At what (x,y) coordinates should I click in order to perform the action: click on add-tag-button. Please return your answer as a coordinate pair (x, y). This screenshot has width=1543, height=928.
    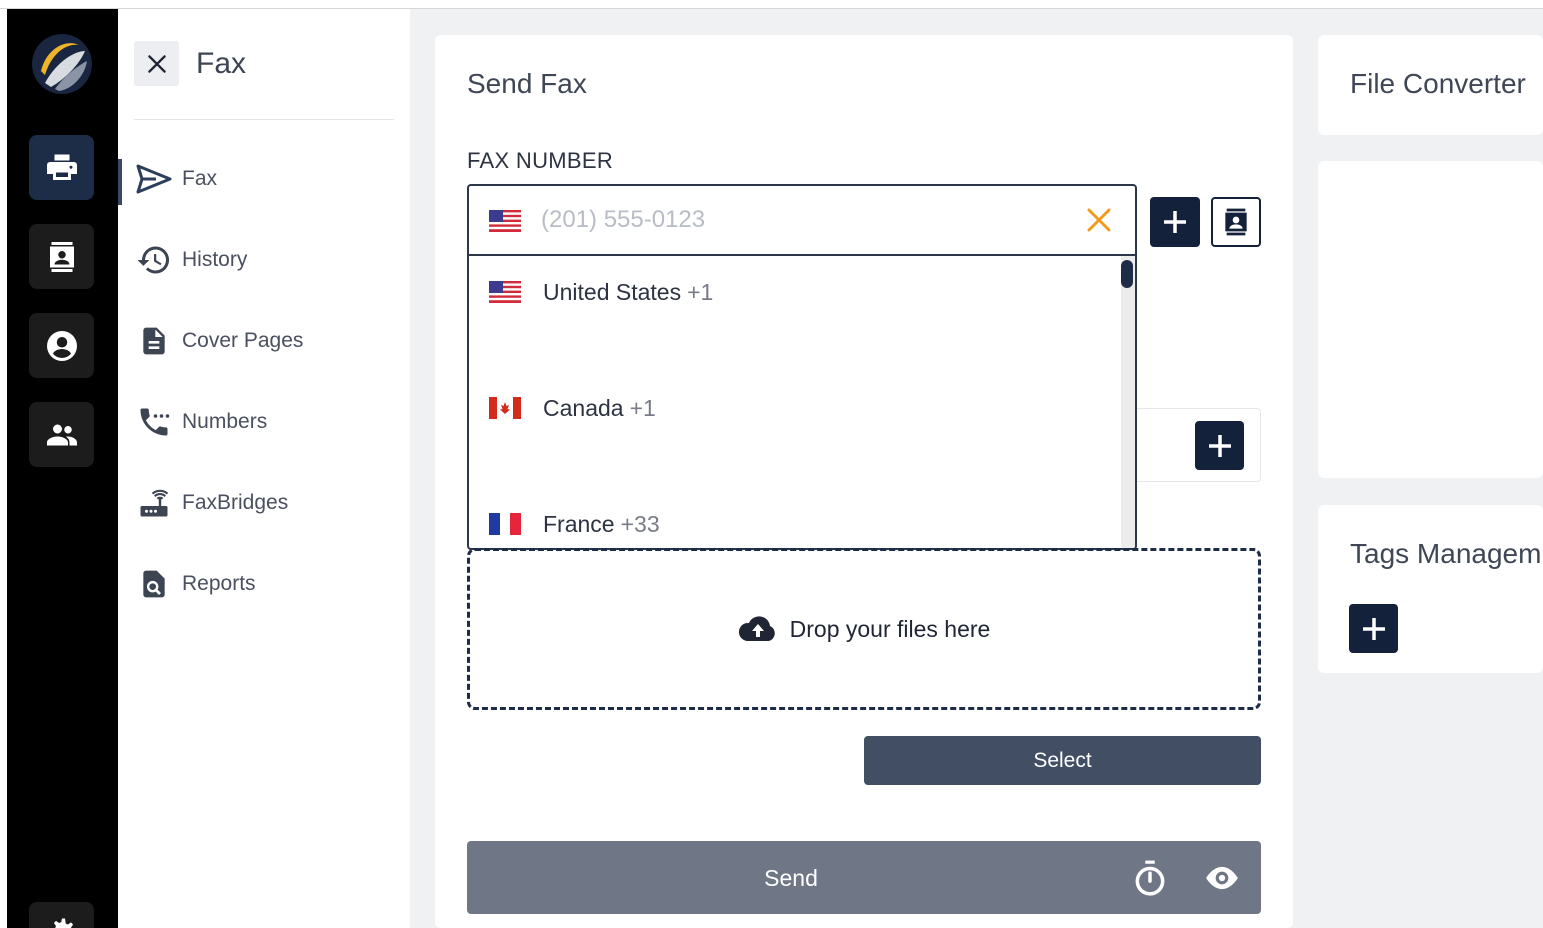
    Looking at the image, I should click on (1373, 628).